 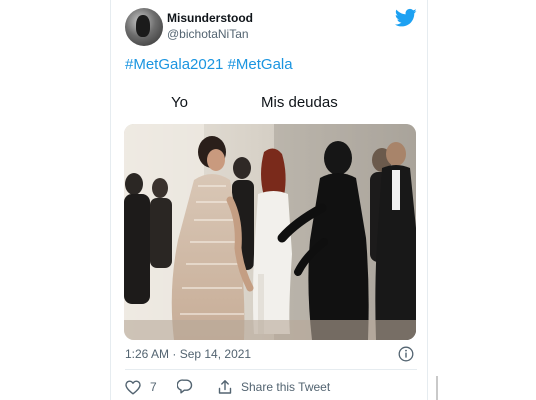 I want to click on info-icon, so click(x=406, y=354).